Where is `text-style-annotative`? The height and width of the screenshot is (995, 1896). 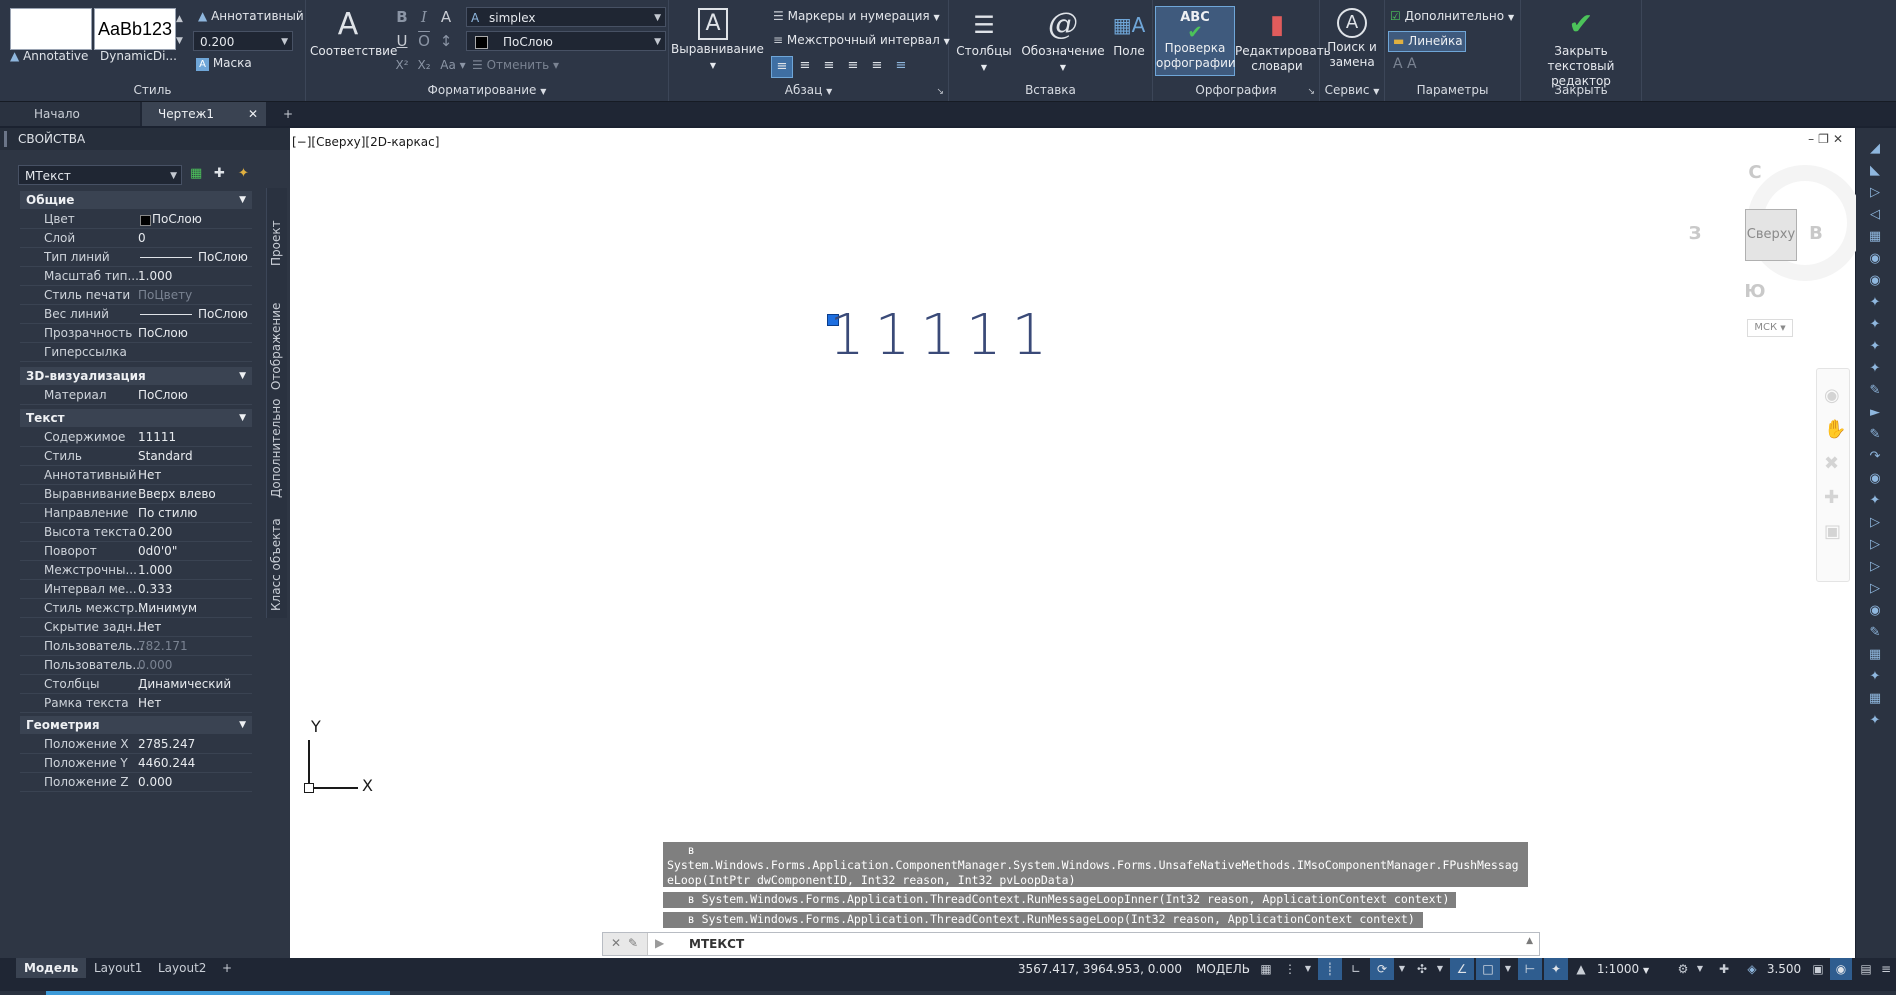
text-style-annotative is located at coordinates (51, 29).